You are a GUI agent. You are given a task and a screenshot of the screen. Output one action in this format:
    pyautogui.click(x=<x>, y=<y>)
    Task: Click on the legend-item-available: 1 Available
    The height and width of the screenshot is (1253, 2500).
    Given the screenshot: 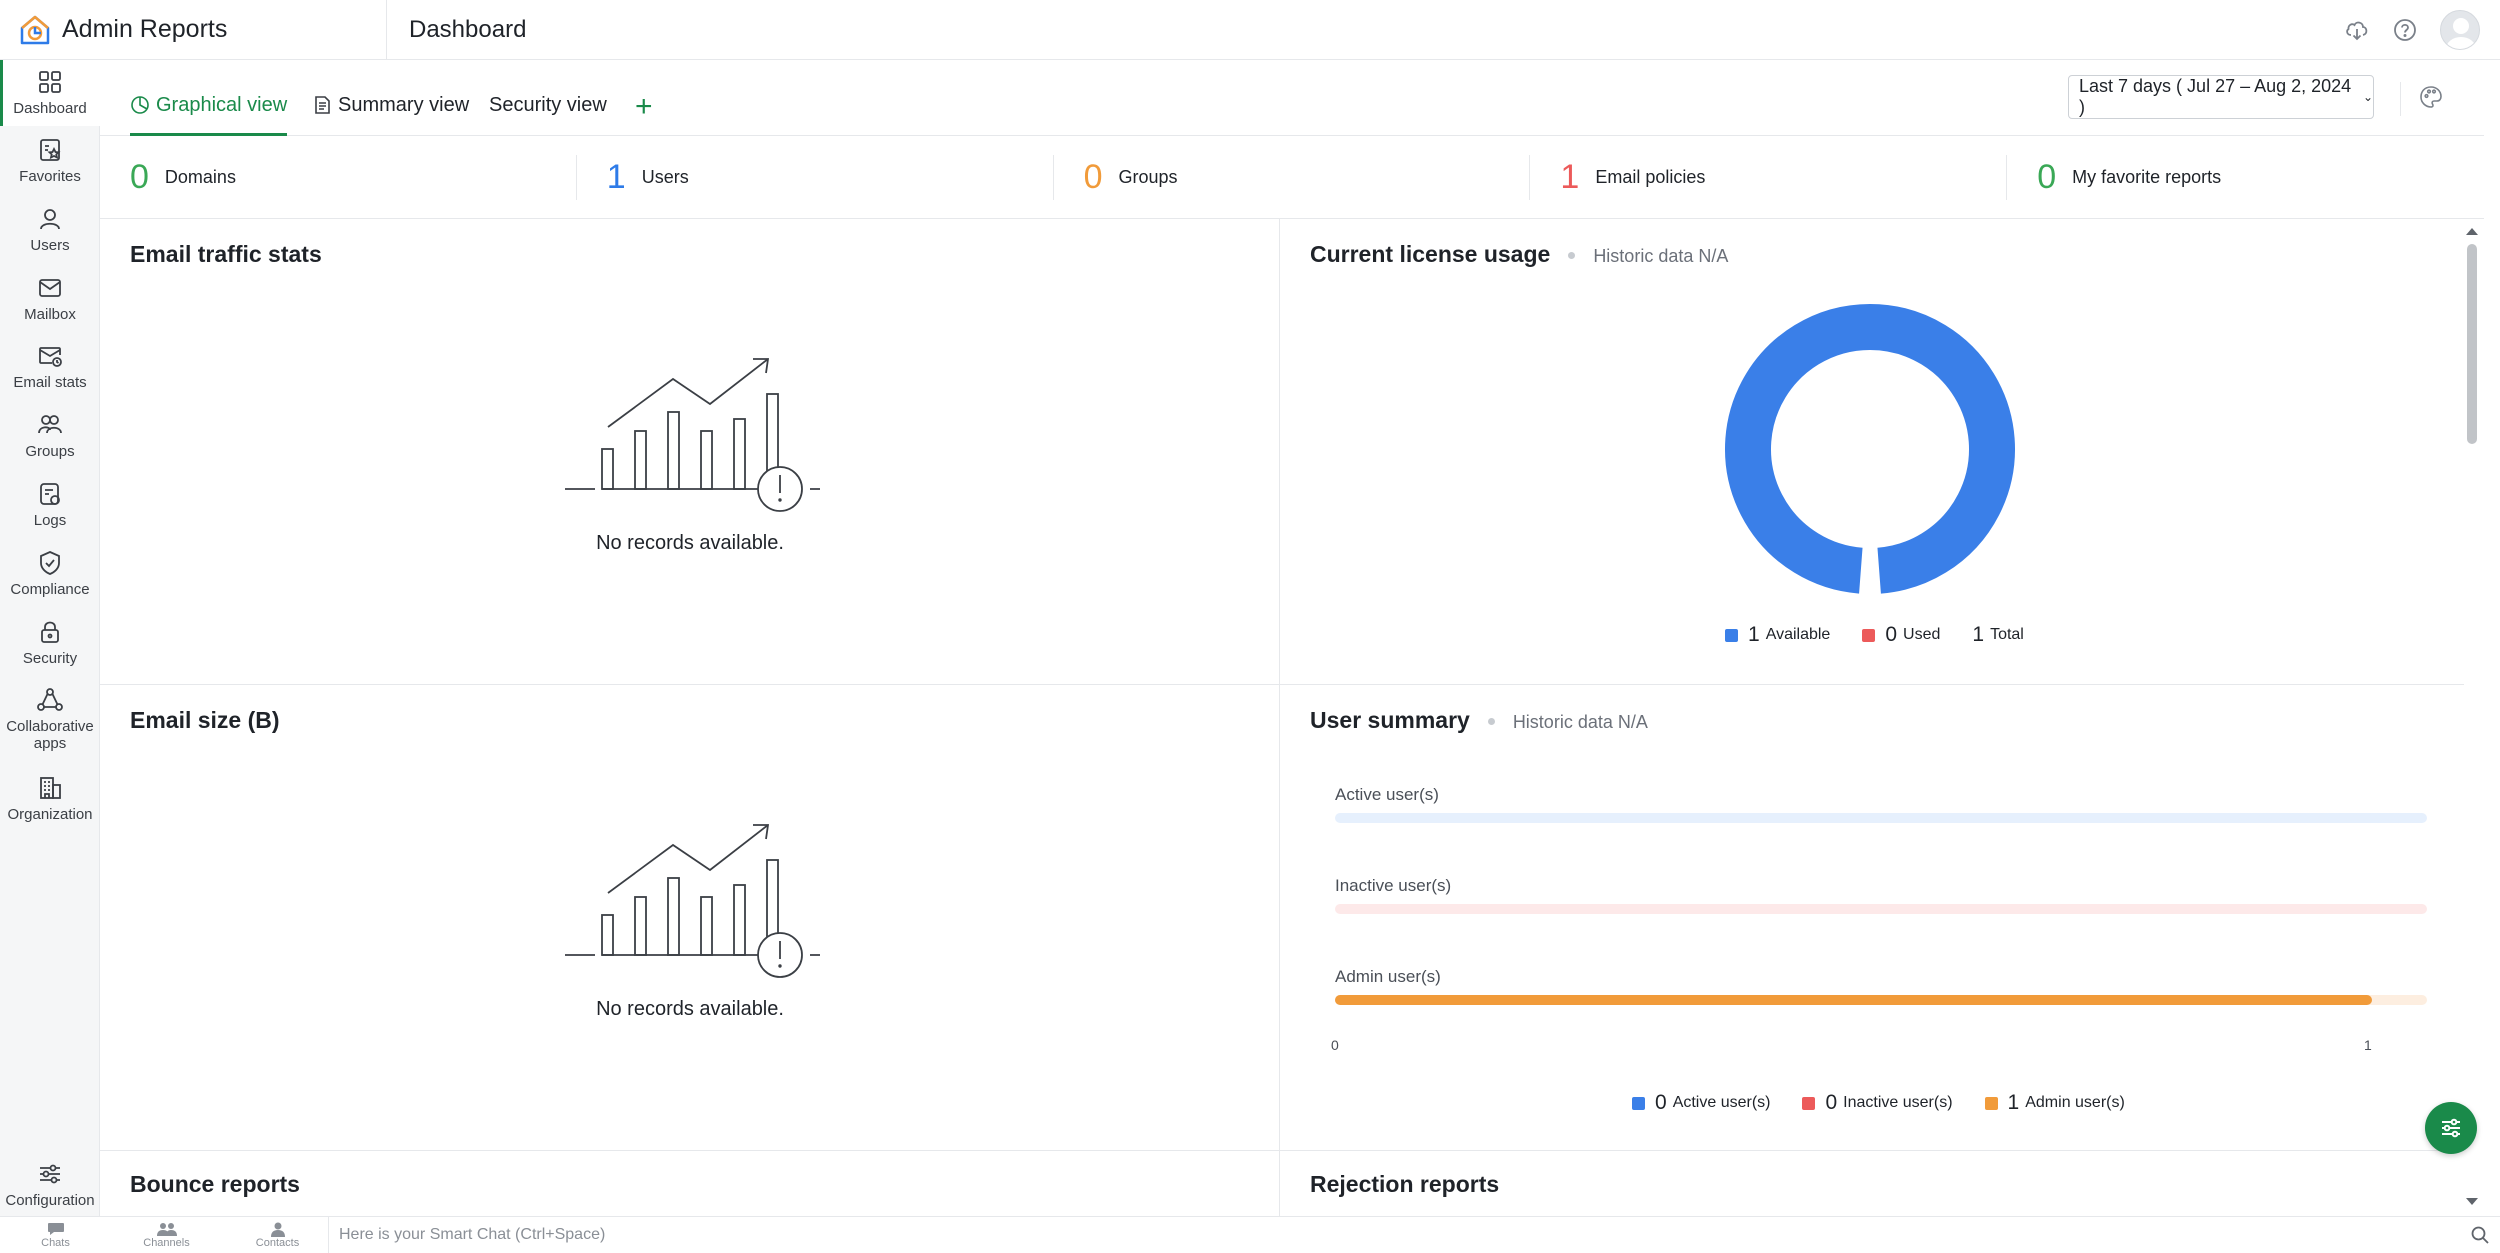 What is the action you would take?
    pyautogui.click(x=1777, y=635)
    